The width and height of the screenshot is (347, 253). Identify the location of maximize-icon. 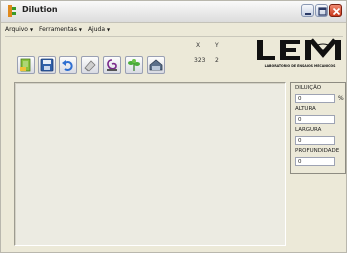
(322, 11).